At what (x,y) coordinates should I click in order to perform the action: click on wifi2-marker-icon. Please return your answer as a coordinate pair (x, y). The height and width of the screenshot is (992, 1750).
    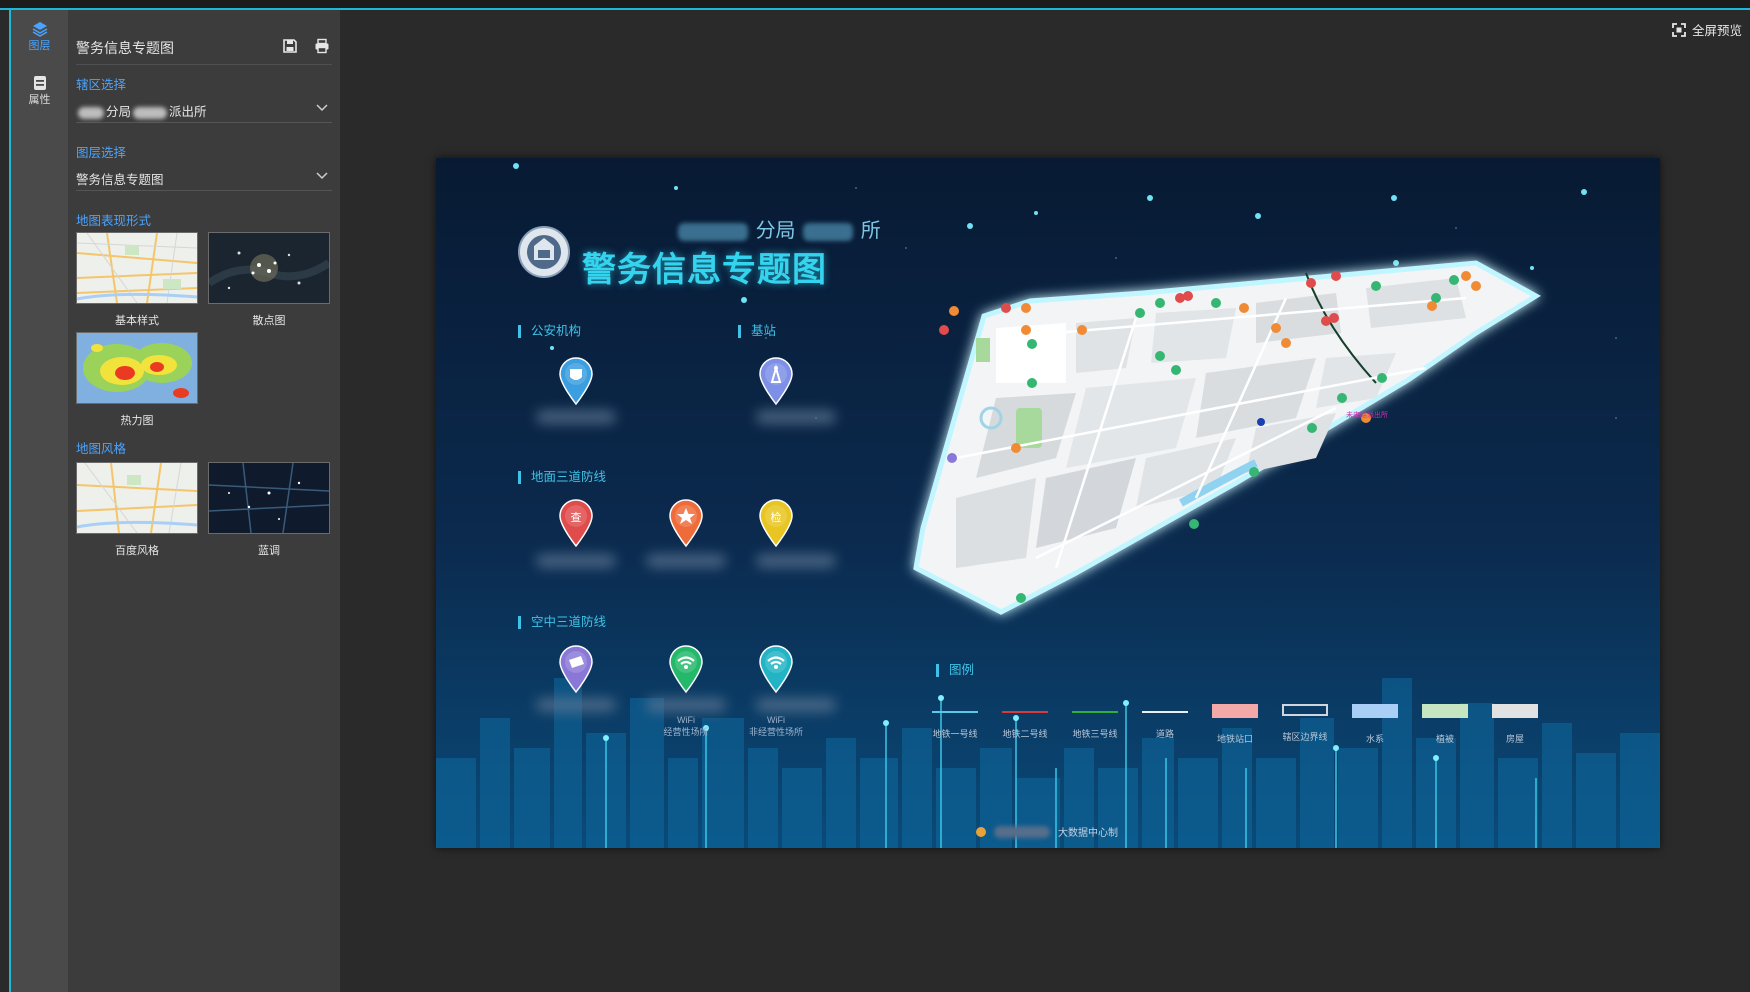
    Looking at the image, I should click on (776, 669).